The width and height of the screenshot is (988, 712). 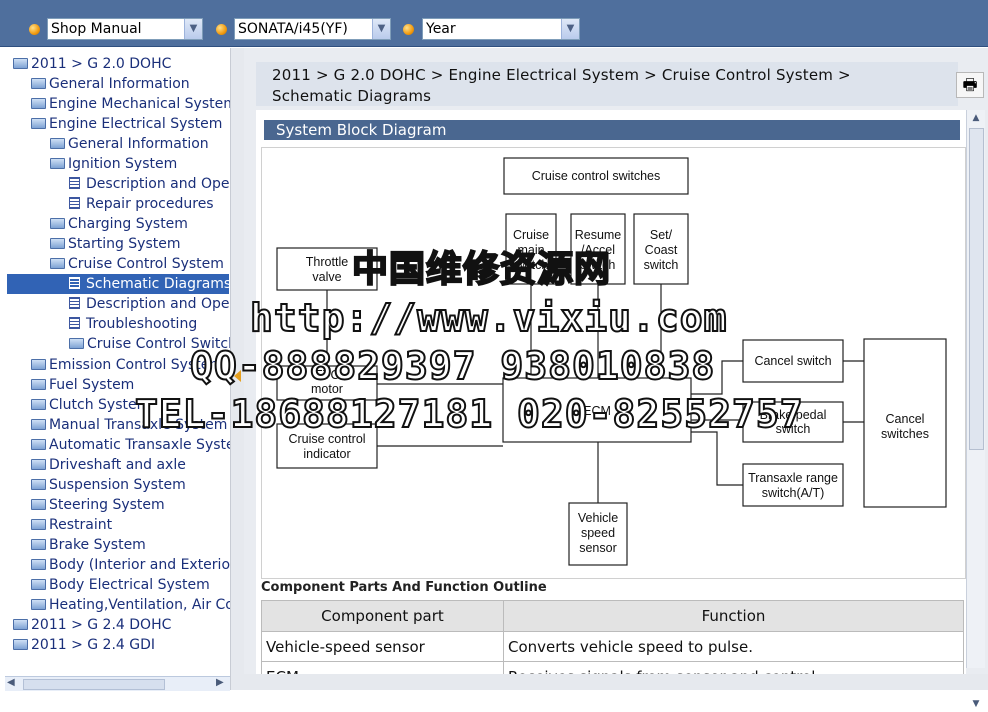 I want to click on diagram-label: Cancel switch, so click(x=792, y=361).